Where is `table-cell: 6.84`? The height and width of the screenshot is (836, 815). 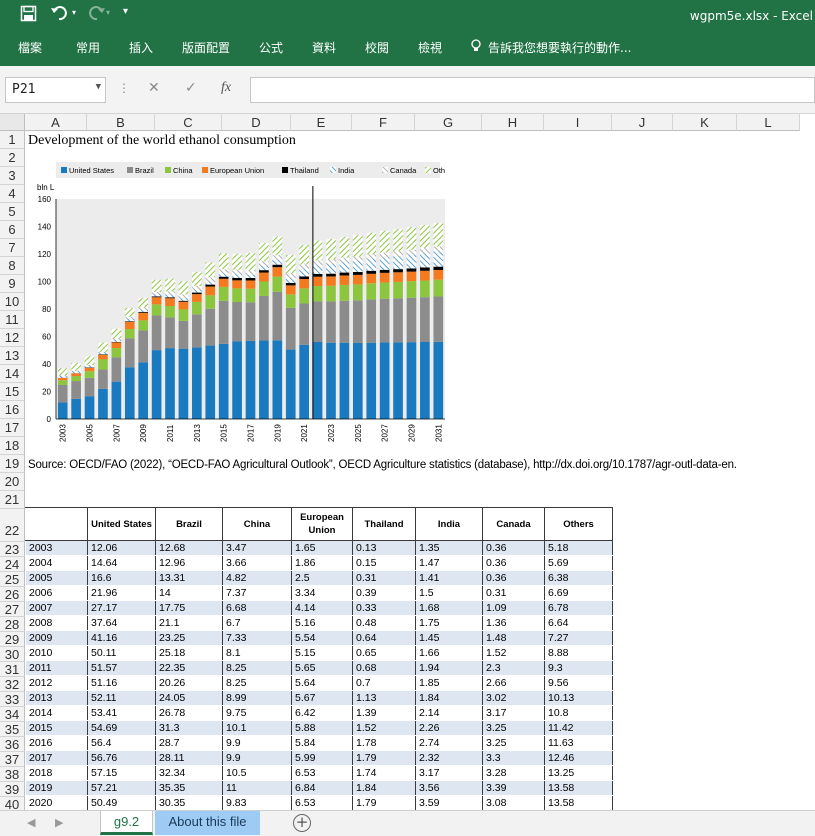 table-cell: 6.84 is located at coordinates (322, 788).